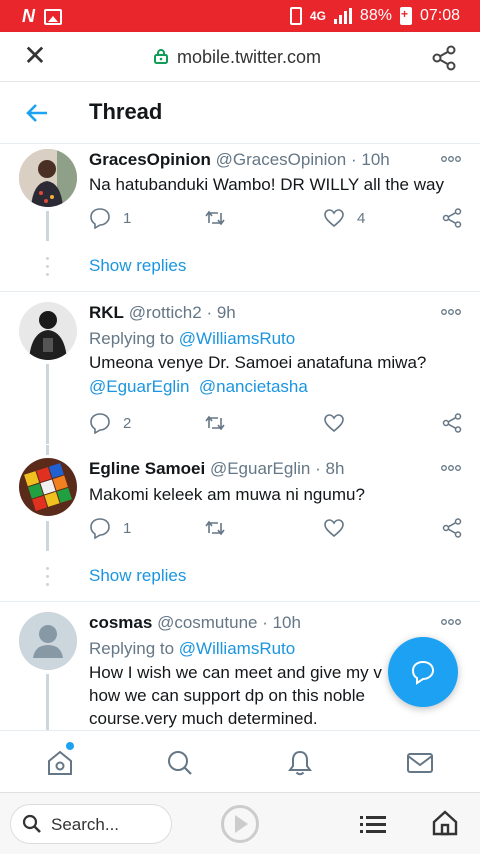  What do you see at coordinates (276, 530) in the screenshot?
I see `tweet-actions: 1` at bounding box center [276, 530].